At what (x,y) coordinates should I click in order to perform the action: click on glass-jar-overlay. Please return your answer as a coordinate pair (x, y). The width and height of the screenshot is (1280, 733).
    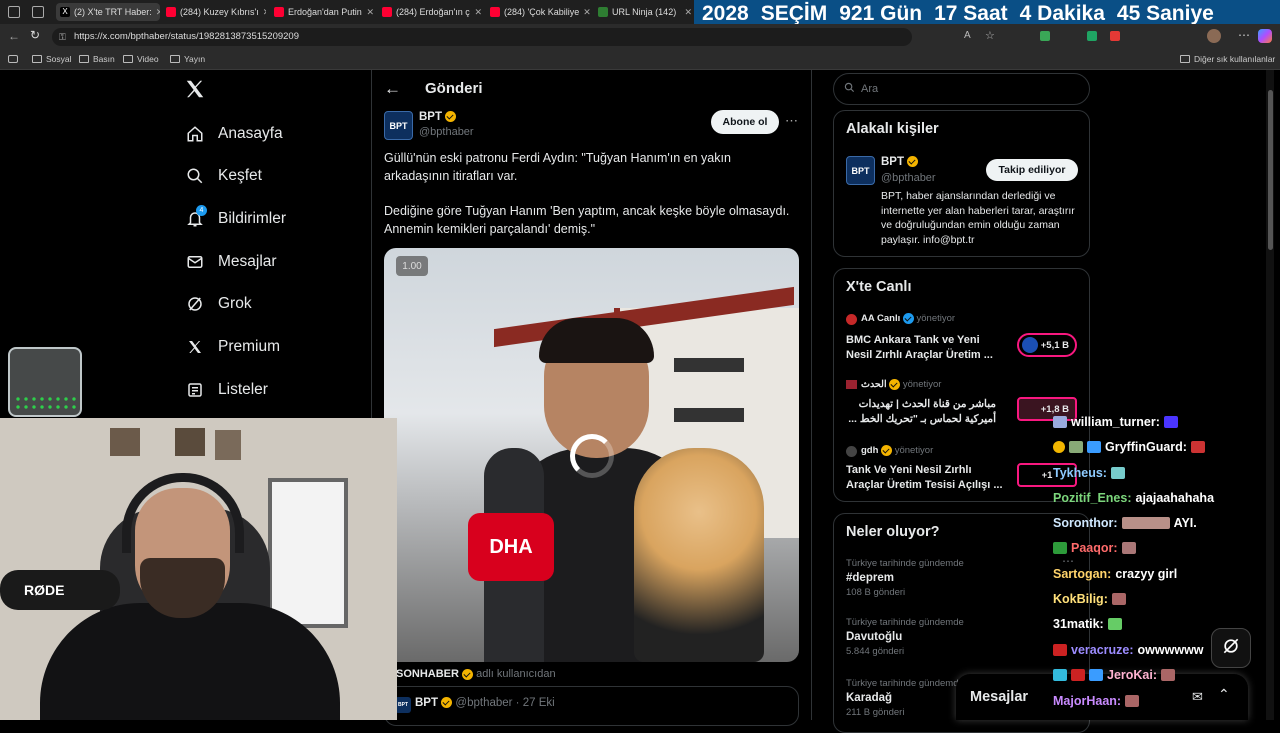
    Looking at the image, I should click on (45, 382).